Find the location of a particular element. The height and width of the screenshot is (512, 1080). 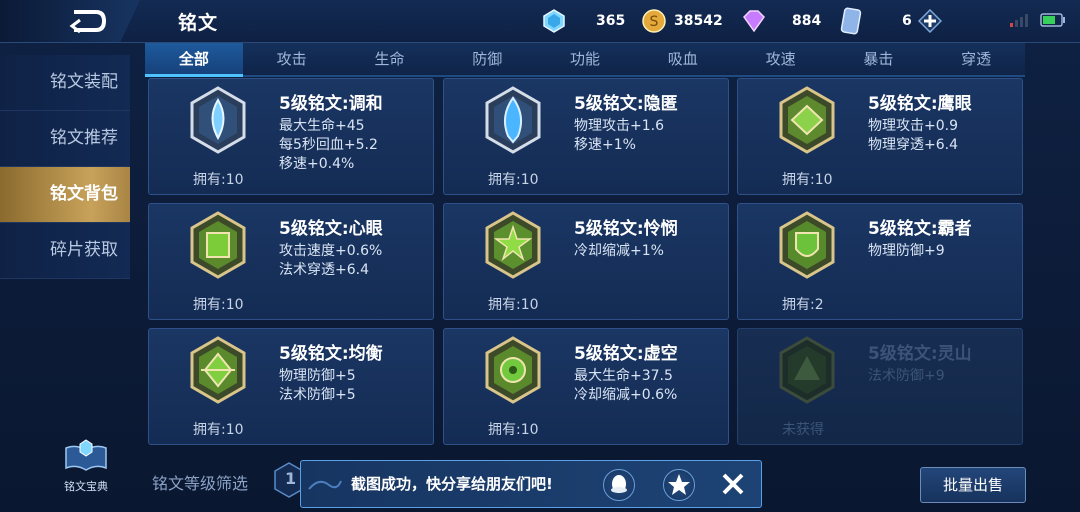

page-title: 铭文 is located at coordinates (198, 23).